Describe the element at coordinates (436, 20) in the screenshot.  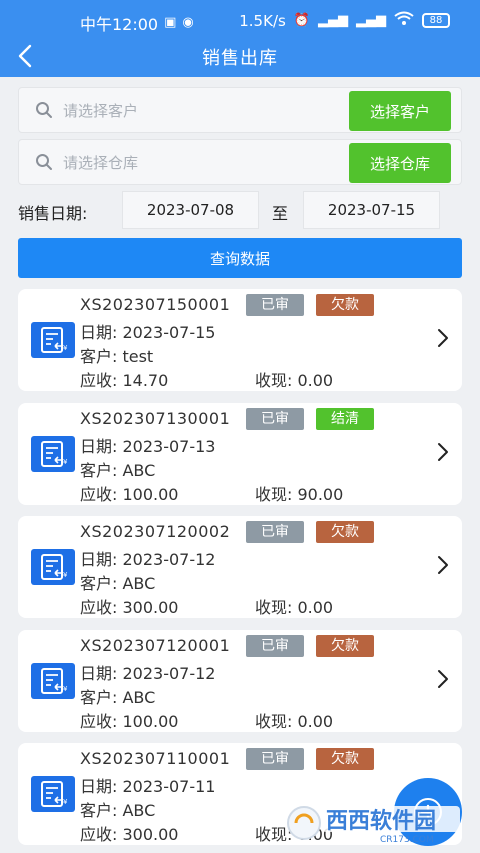
I see `battery-icon: 88` at that location.